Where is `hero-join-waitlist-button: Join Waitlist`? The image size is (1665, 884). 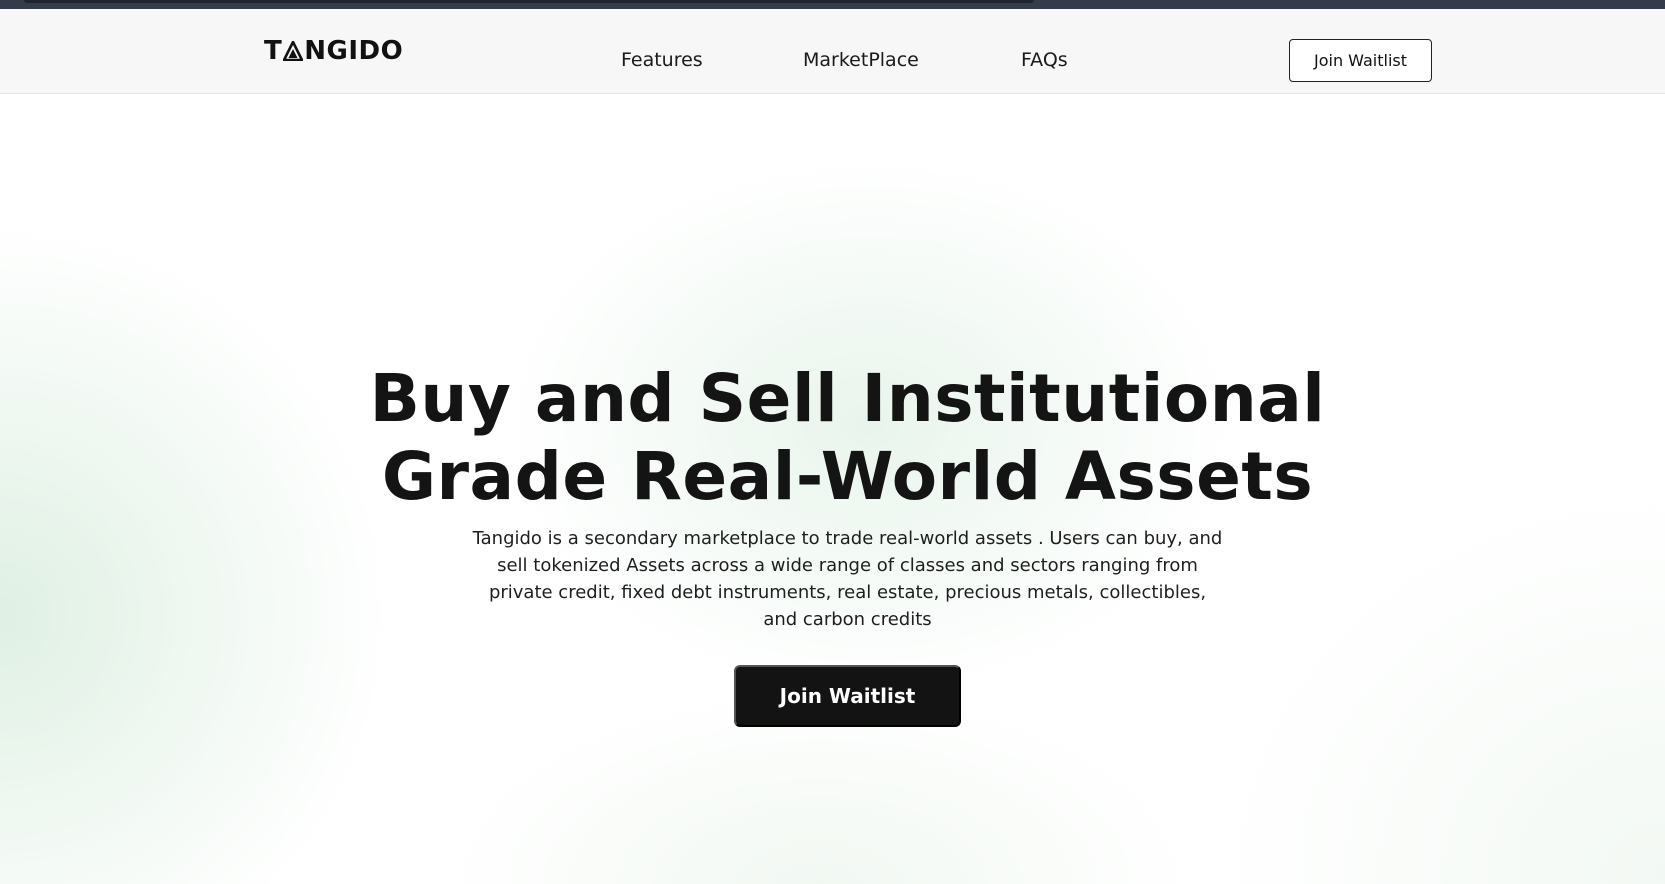 hero-join-waitlist-button: Join Waitlist is located at coordinates (847, 696).